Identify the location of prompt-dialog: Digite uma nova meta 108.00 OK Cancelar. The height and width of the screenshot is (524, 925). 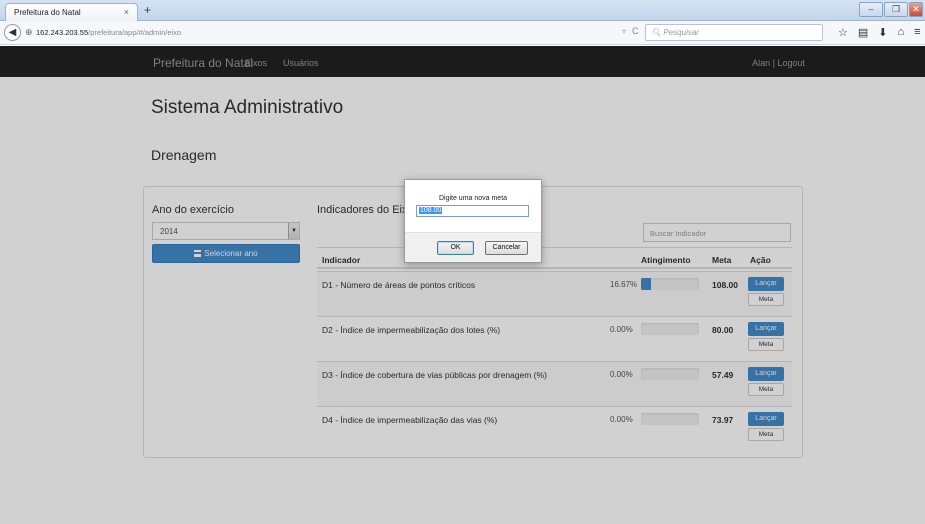
(473, 221).